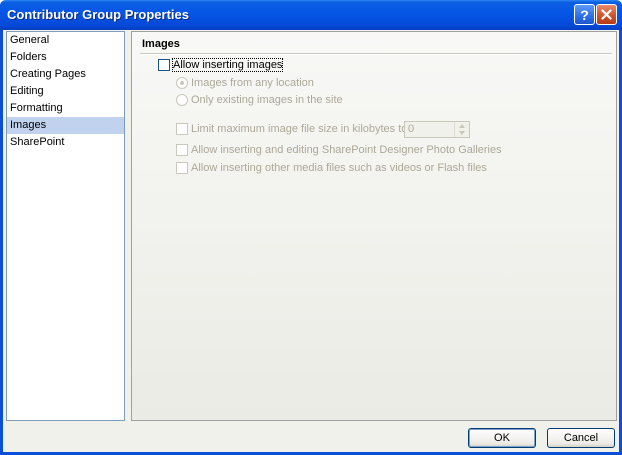  I want to click on nav-item-sharepoint: SharePoint, so click(65, 142).